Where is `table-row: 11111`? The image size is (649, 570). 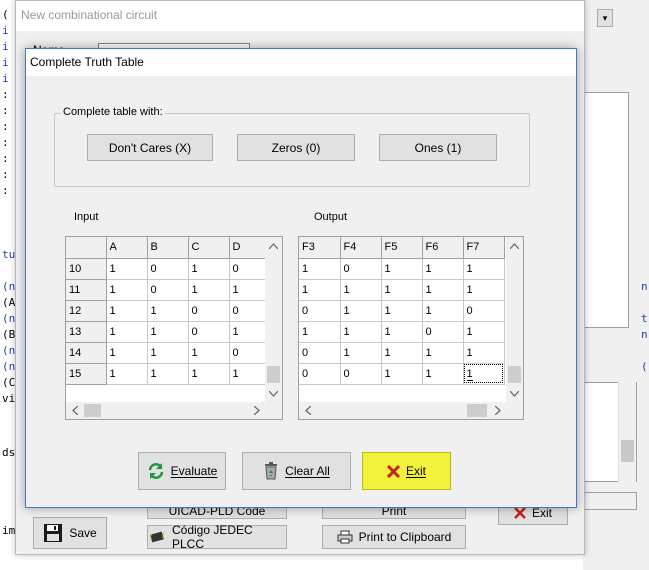 table-row: 11111 is located at coordinates (402, 290).